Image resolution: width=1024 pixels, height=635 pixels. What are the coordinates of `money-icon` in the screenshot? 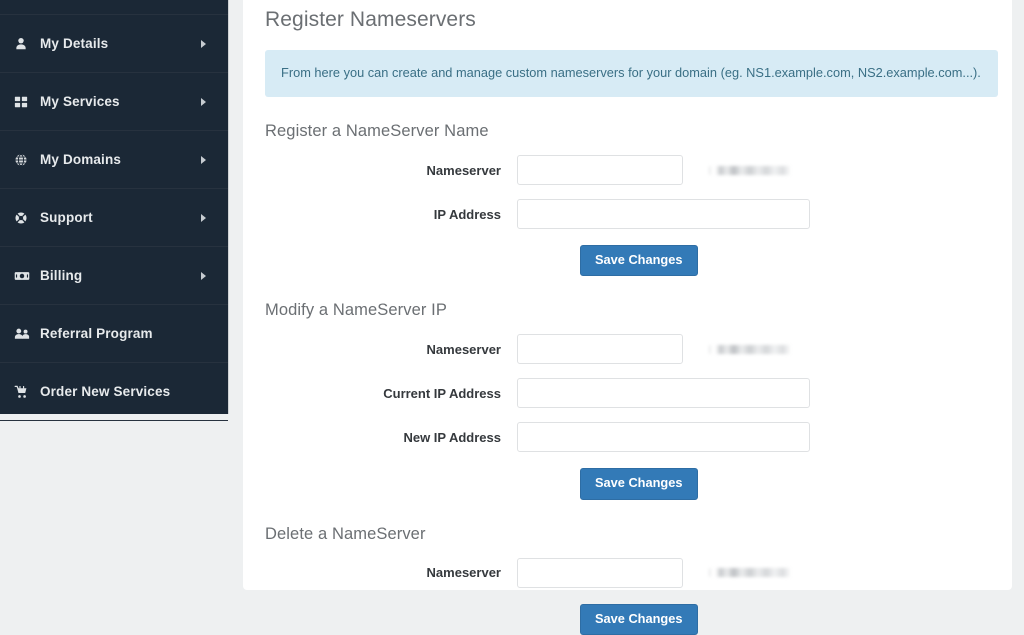 It's located at (27, 276).